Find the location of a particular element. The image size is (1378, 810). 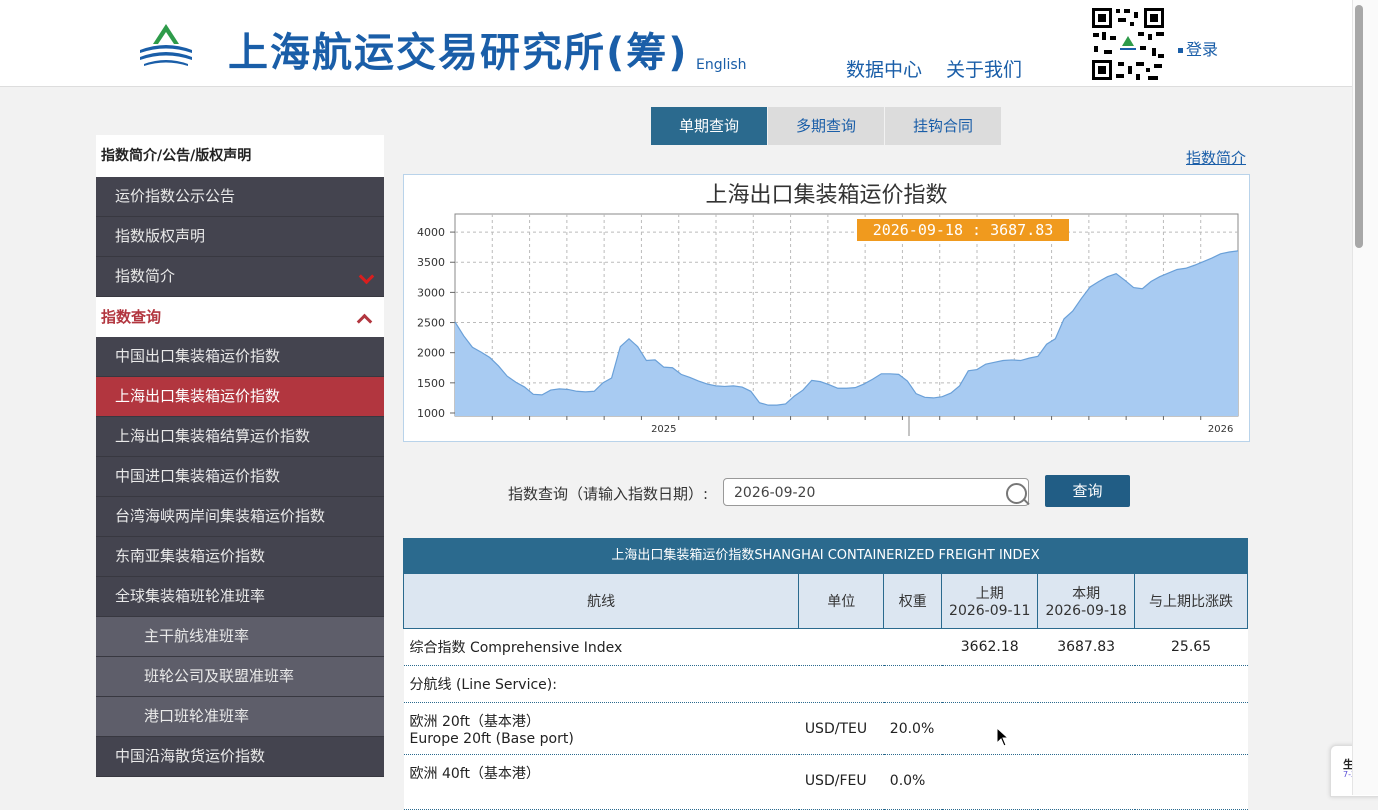

sidebar-item-query-2: 上海出口集装箱结算运价指数 is located at coordinates (240, 437).